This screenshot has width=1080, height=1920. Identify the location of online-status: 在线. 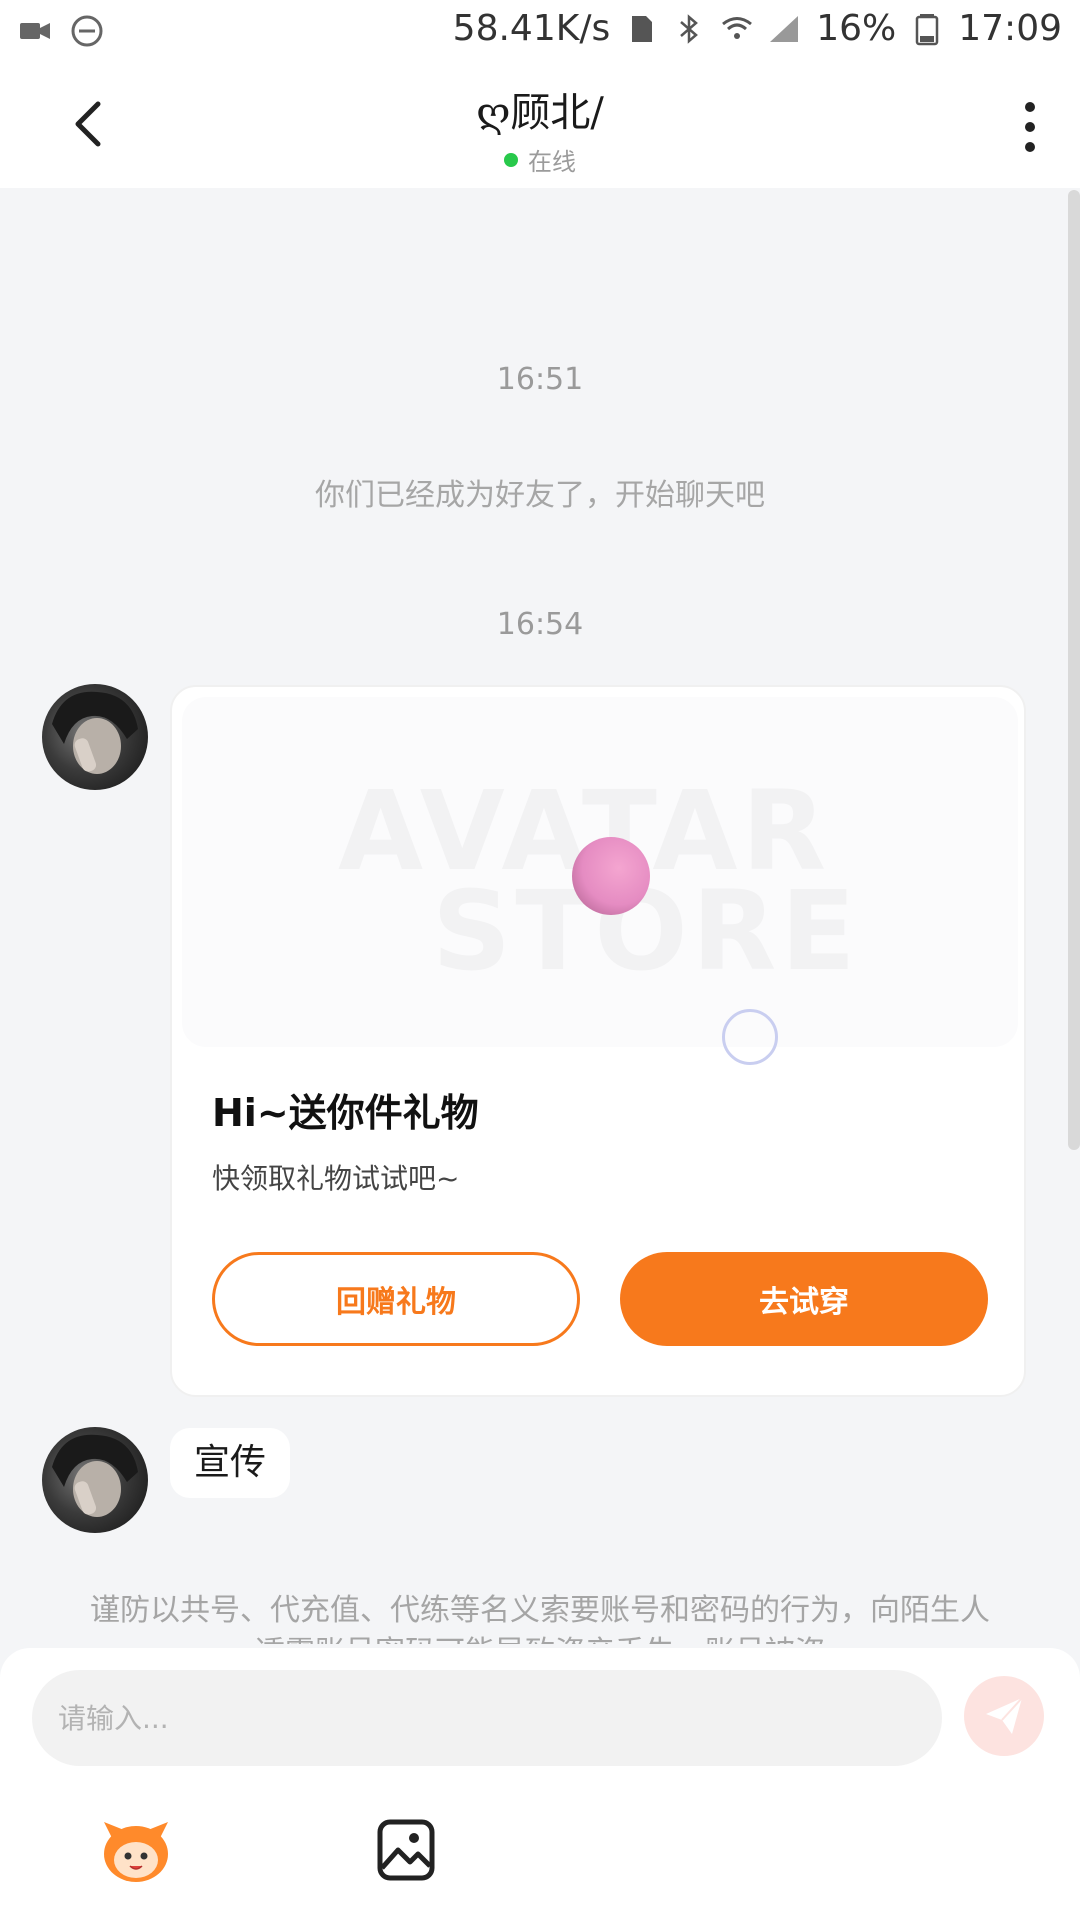
(540, 159).